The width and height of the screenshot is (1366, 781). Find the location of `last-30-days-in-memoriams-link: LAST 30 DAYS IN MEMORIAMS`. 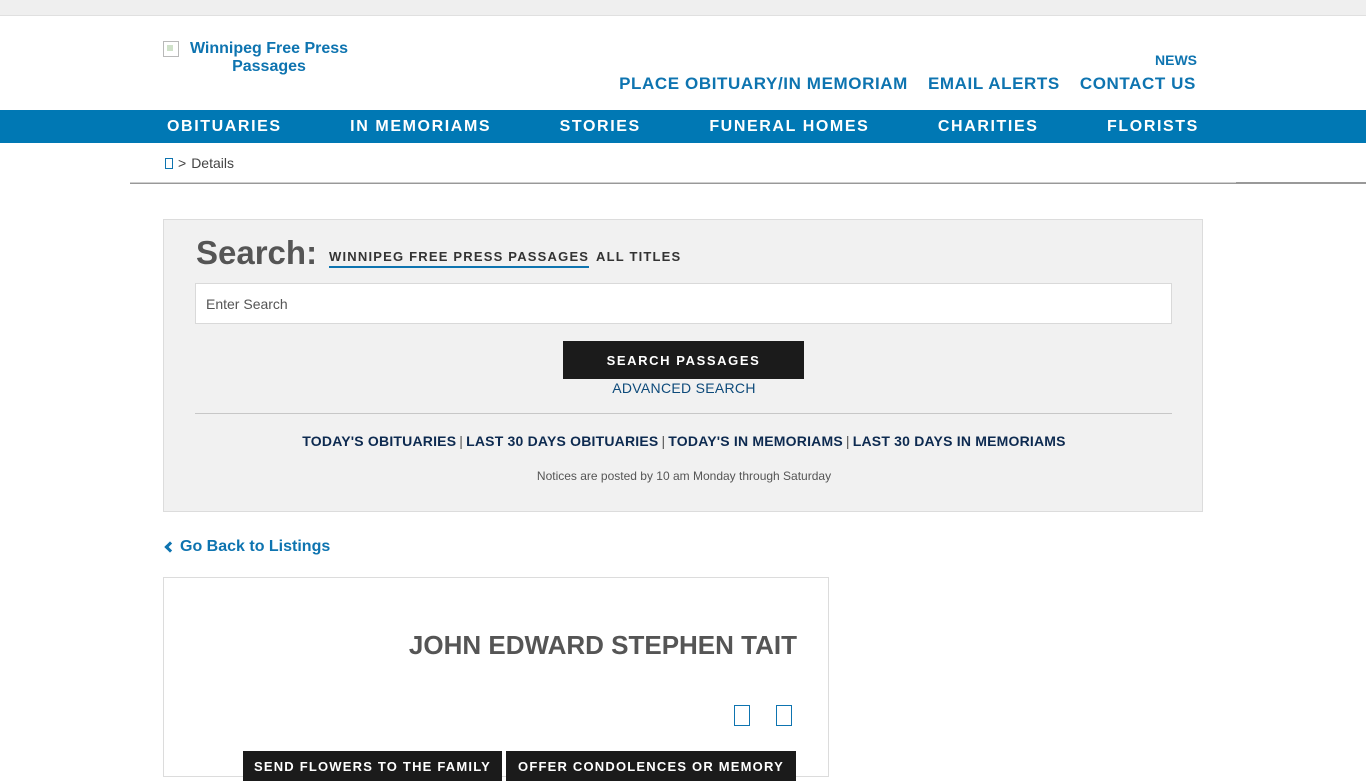

last-30-days-in-memoriams-link: LAST 30 DAYS IN MEMORIAMS is located at coordinates (959, 441).